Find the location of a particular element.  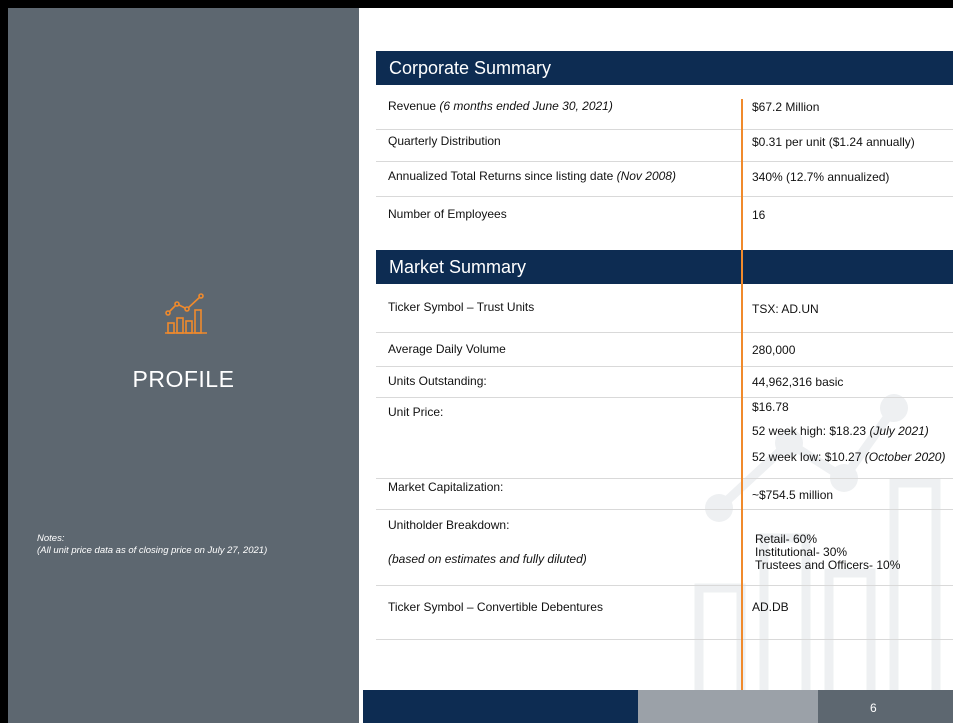

row-value: $16.78 is located at coordinates (770, 407).